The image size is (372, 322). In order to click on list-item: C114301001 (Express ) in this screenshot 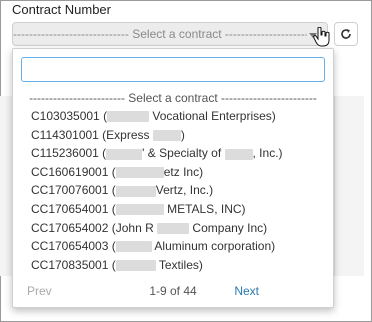, I will do `click(173, 135)`.